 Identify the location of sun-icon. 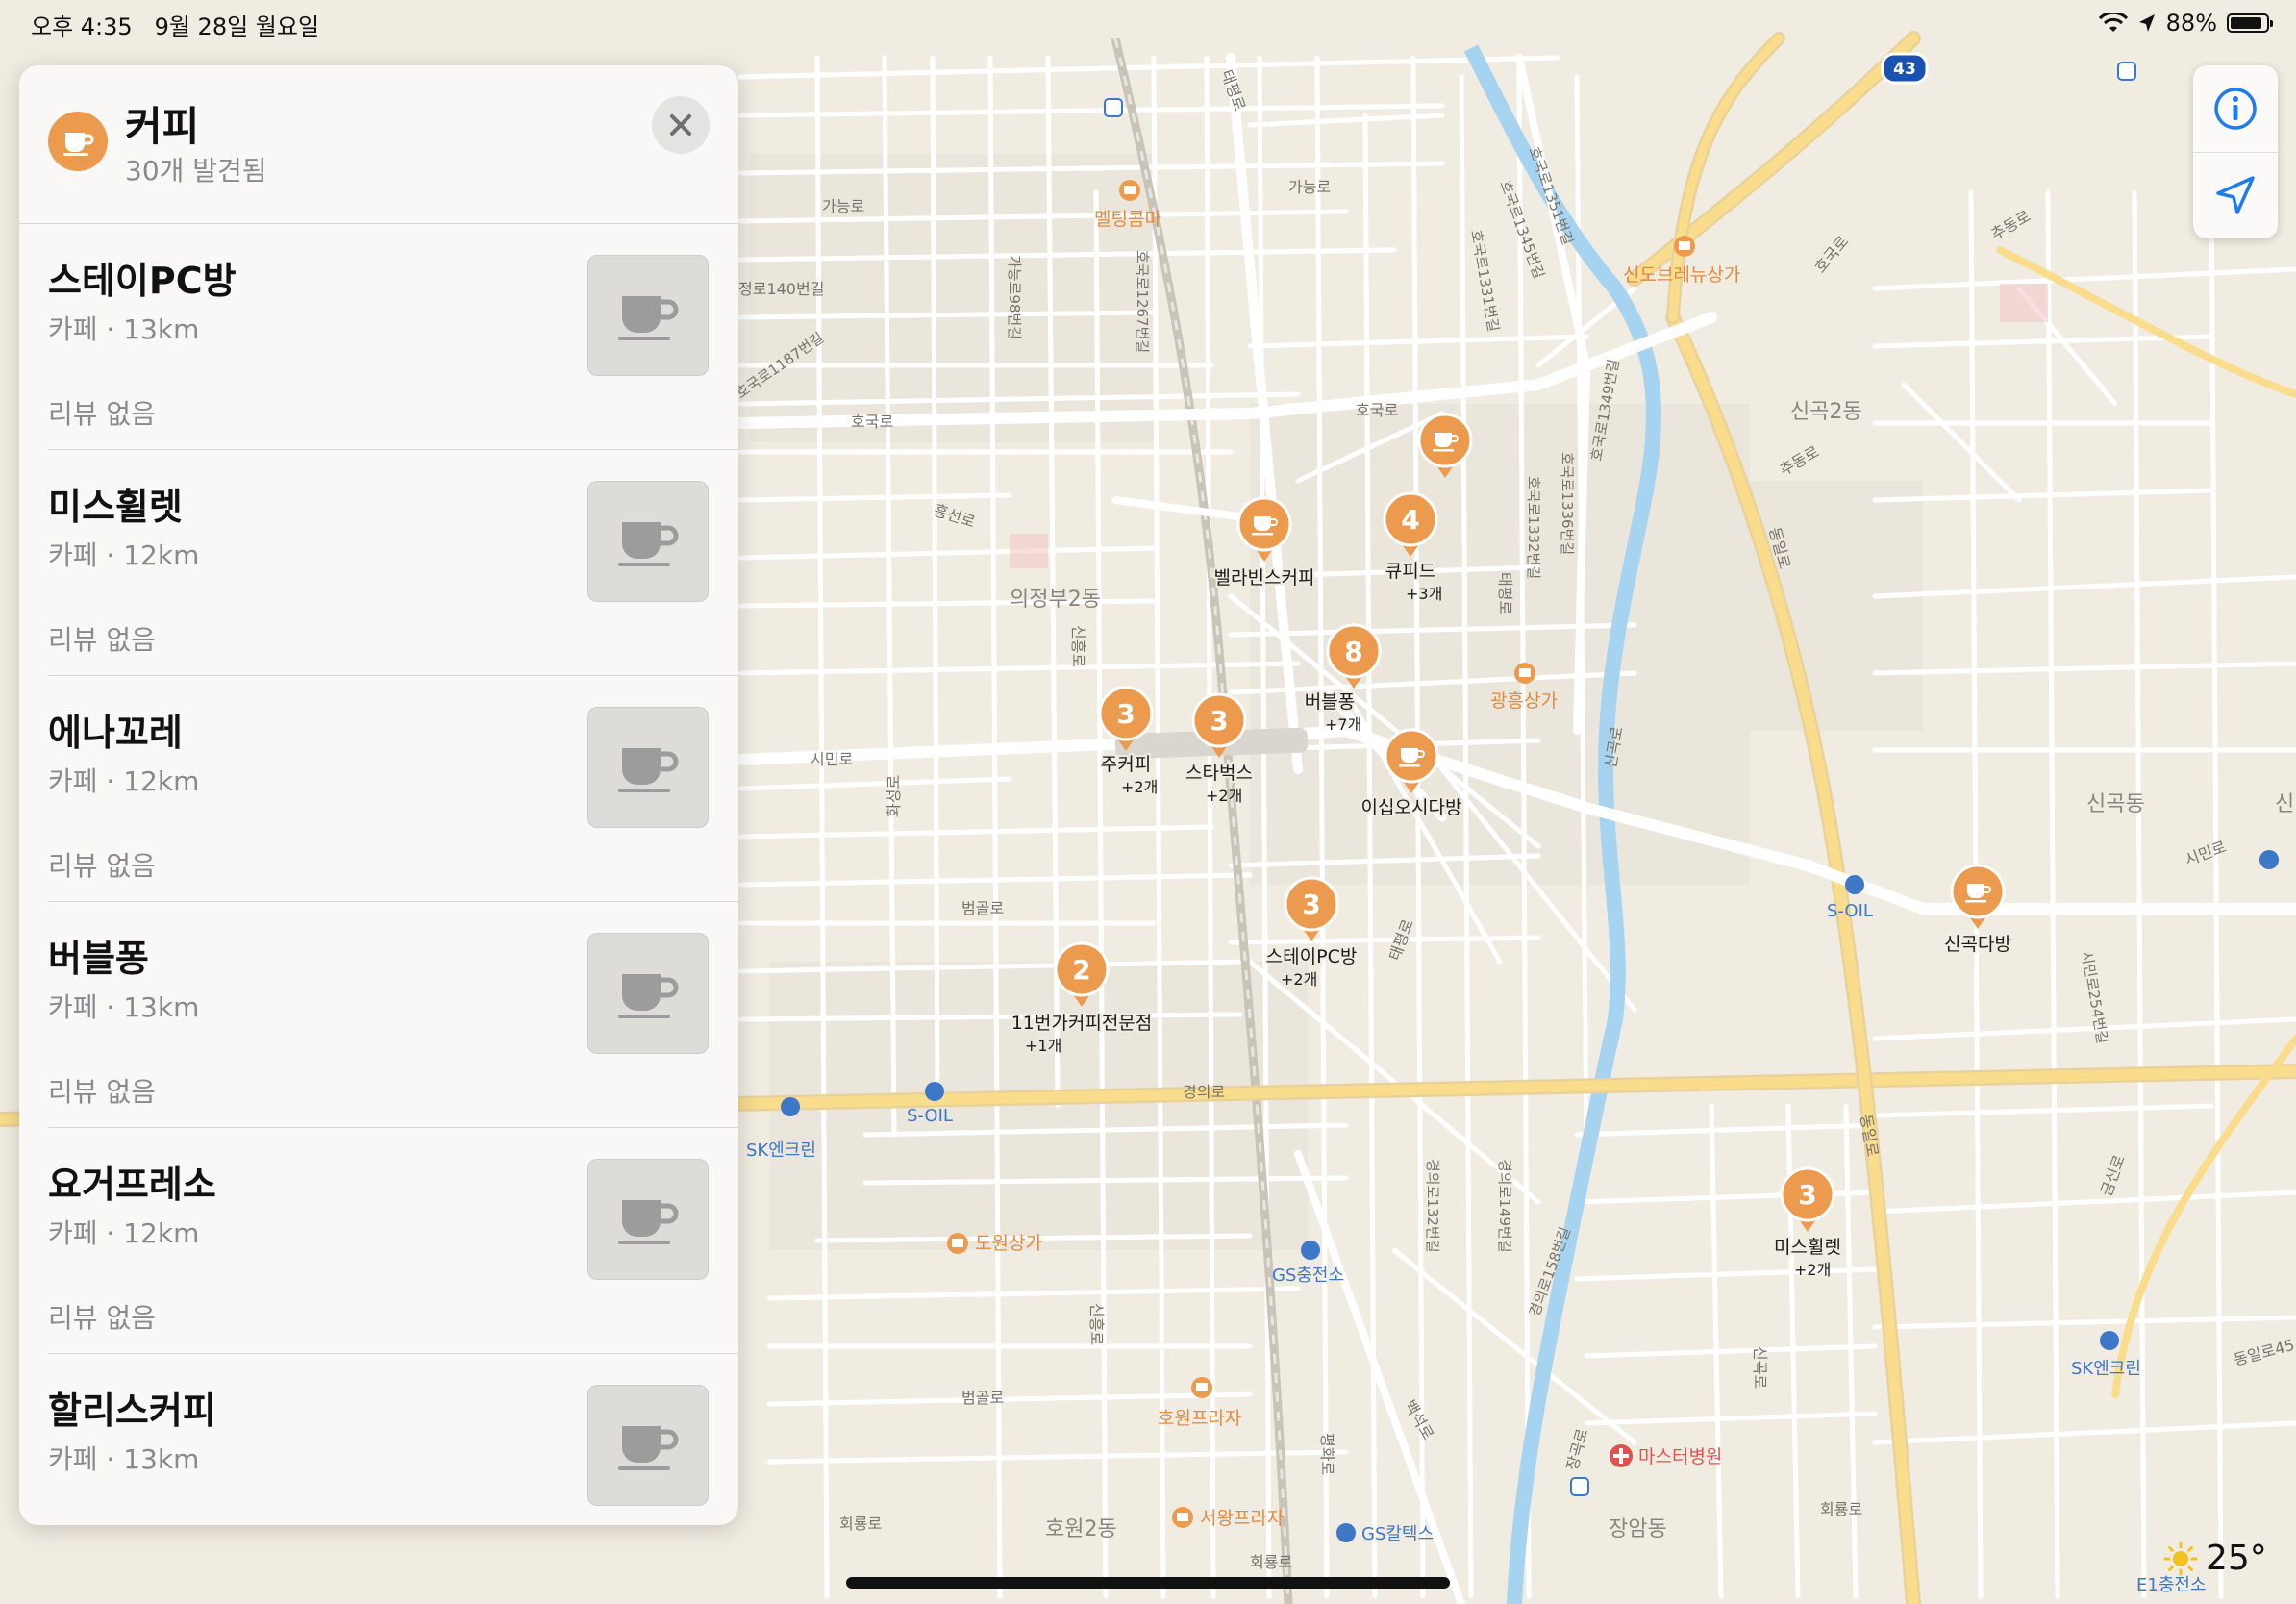
(2180, 1558).